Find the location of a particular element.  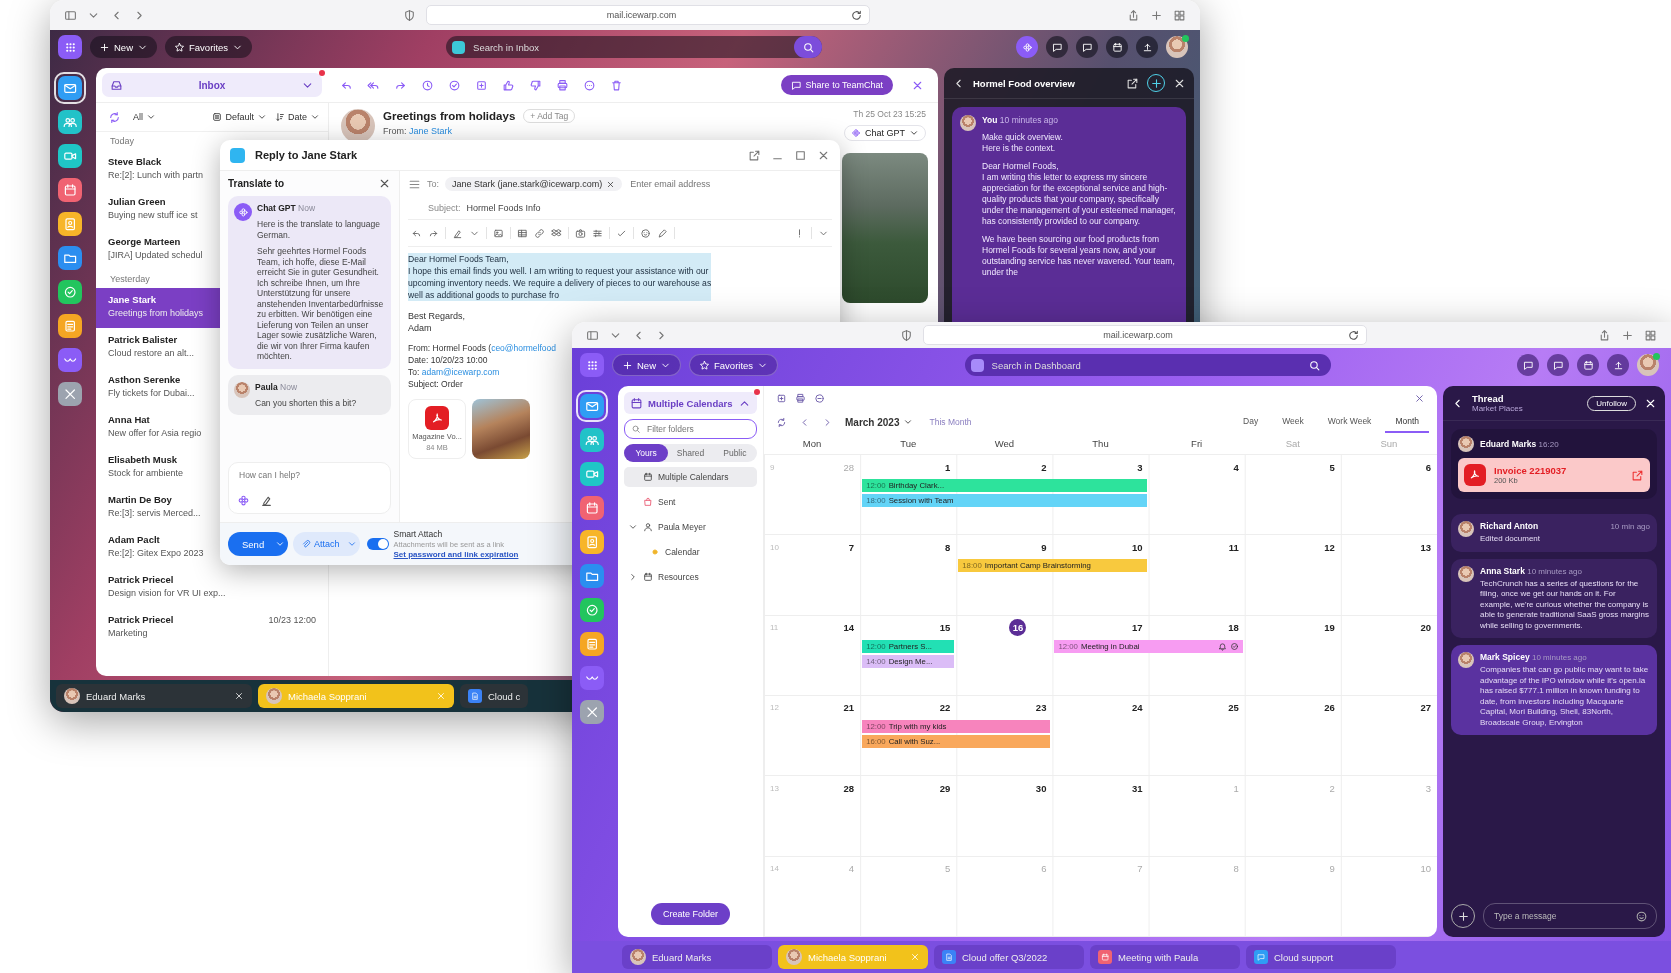

folder-item: Paula Meyer is located at coordinates (690, 527).